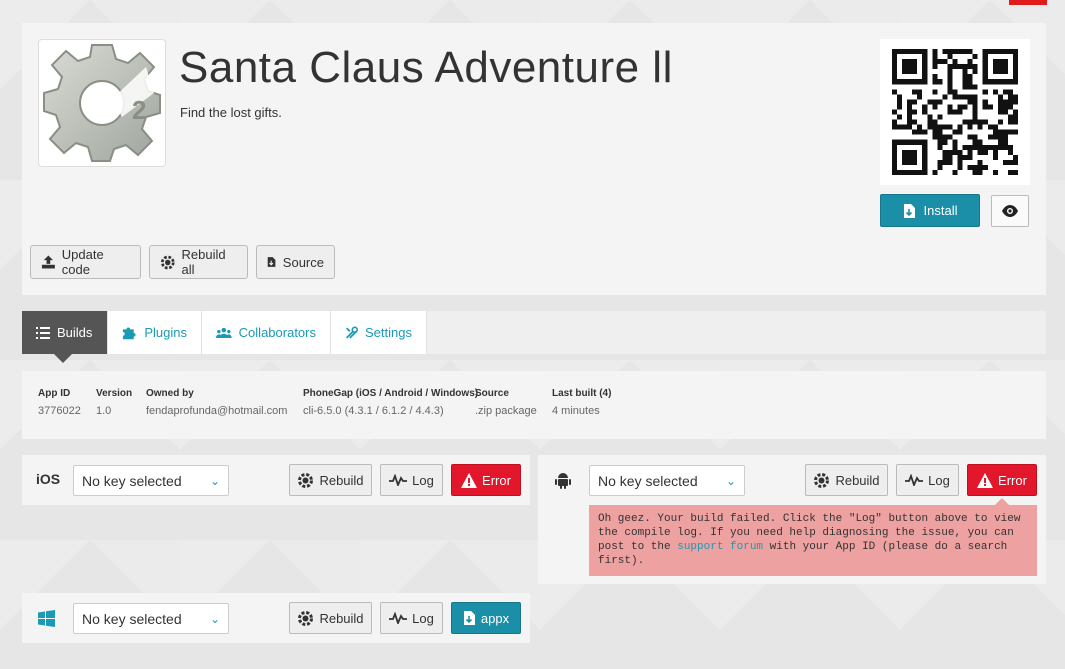  I want to click on error-box-pointer, so click(1002, 501).